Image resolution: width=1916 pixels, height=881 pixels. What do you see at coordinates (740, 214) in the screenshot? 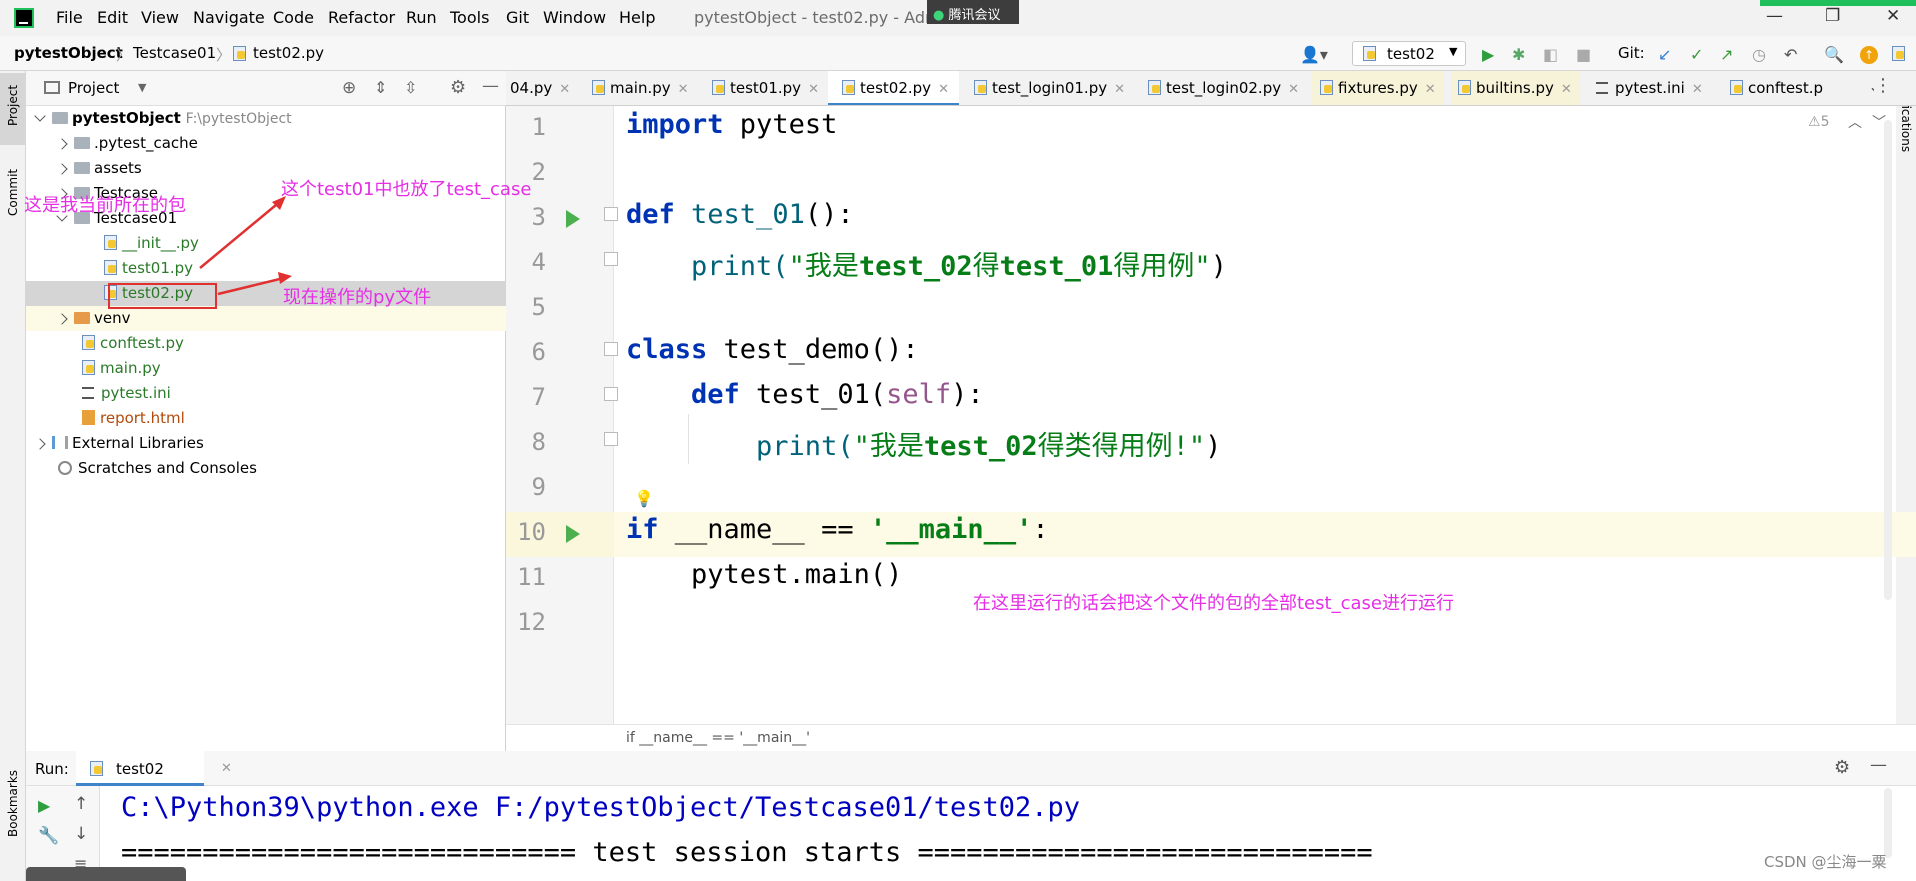
I see `code-line-3: def test_01():` at bounding box center [740, 214].